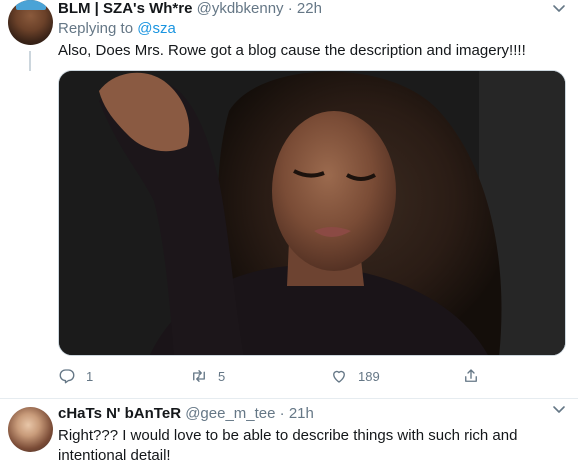 This screenshot has height=470, width=578. What do you see at coordinates (240, 8) in the screenshot?
I see `author-handle: @ykdbkenny` at bounding box center [240, 8].